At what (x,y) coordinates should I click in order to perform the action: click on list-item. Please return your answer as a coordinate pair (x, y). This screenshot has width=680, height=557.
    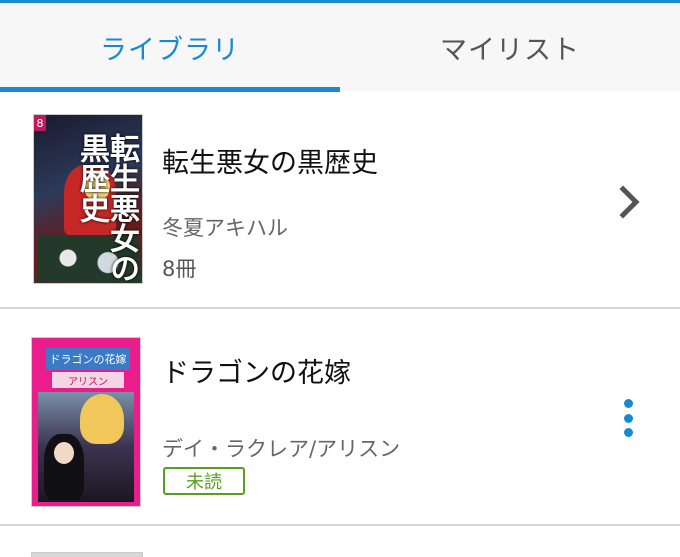
    Looking at the image, I should click on (340, 541).